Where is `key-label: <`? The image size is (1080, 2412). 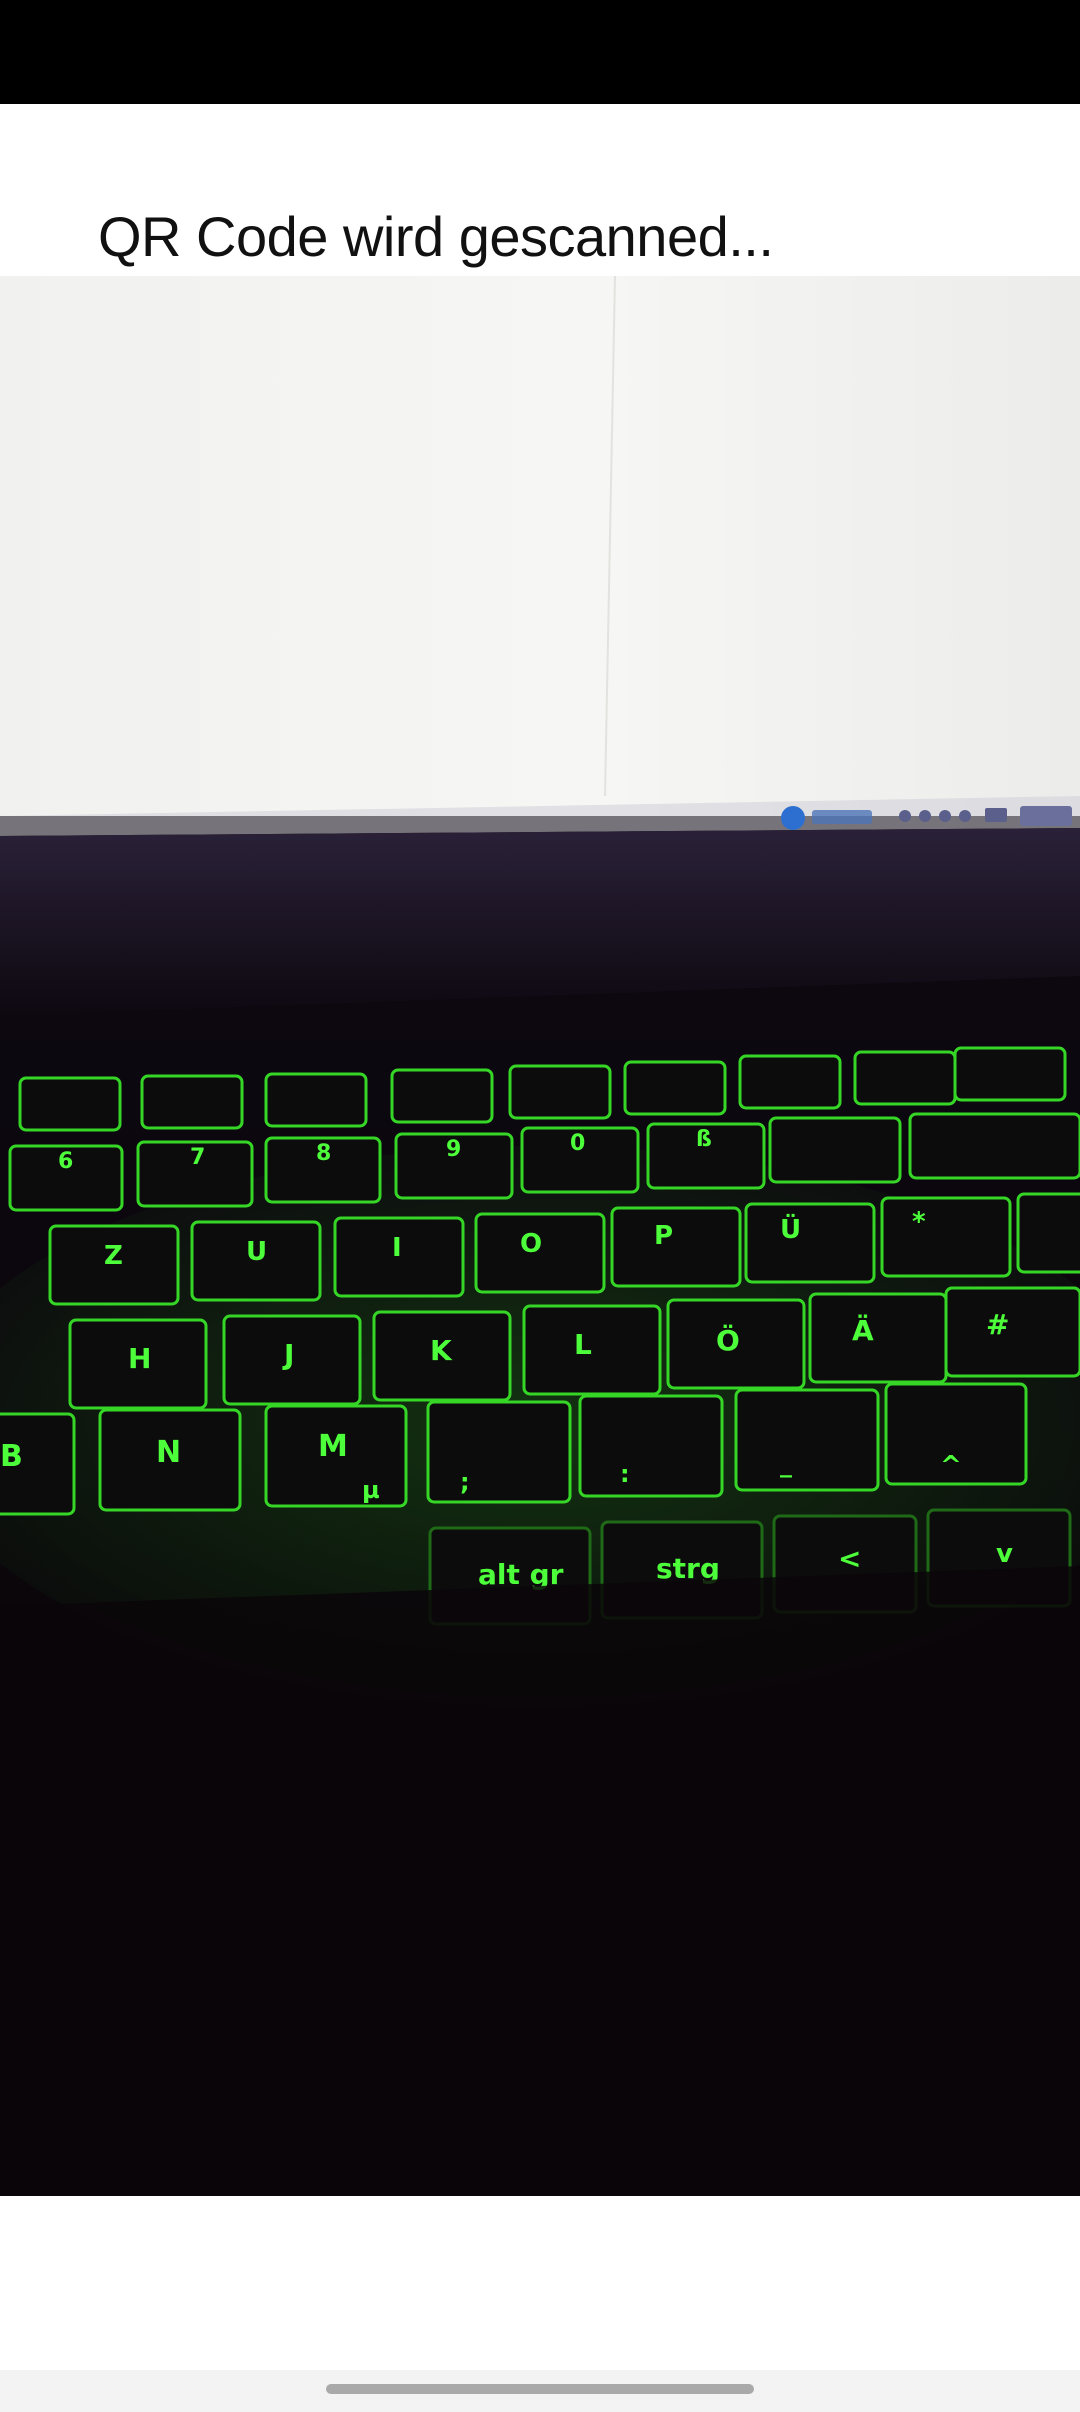 key-label: < is located at coordinates (849, 1558).